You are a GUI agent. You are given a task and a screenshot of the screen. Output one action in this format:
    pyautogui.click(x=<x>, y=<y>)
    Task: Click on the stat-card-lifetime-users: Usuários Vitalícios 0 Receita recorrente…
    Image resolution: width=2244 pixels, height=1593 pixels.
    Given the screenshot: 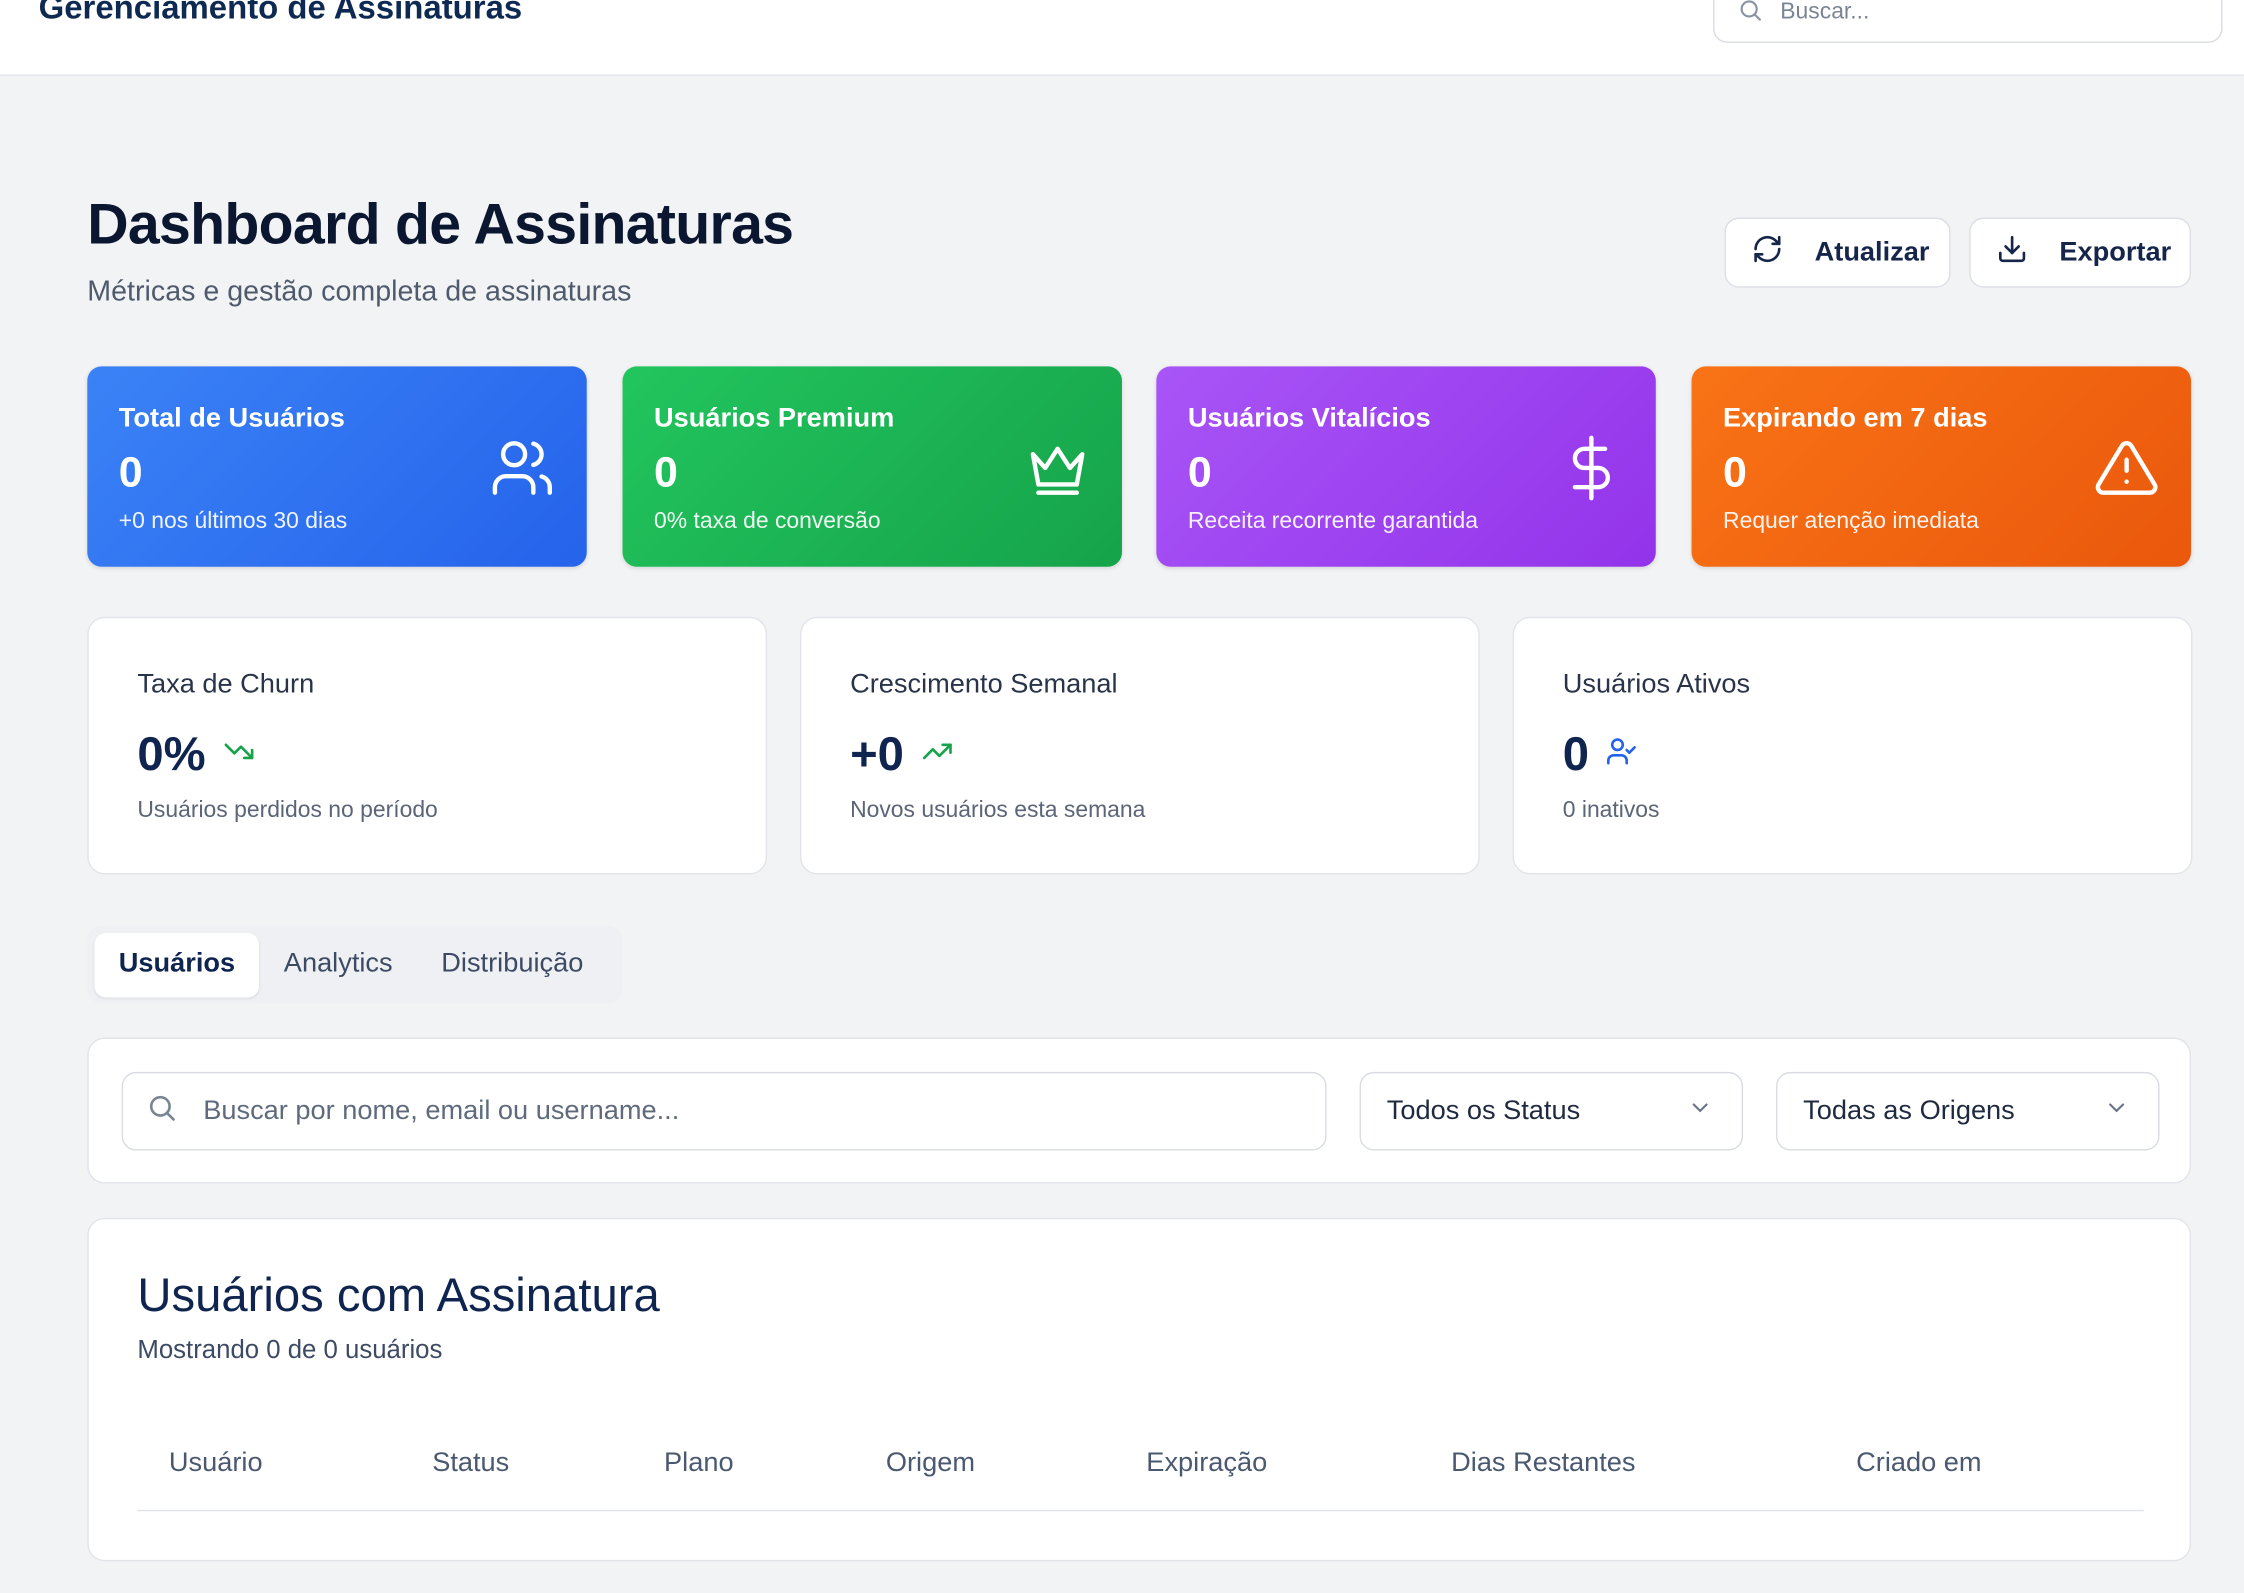 What is the action you would take?
    pyautogui.click(x=1406, y=466)
    